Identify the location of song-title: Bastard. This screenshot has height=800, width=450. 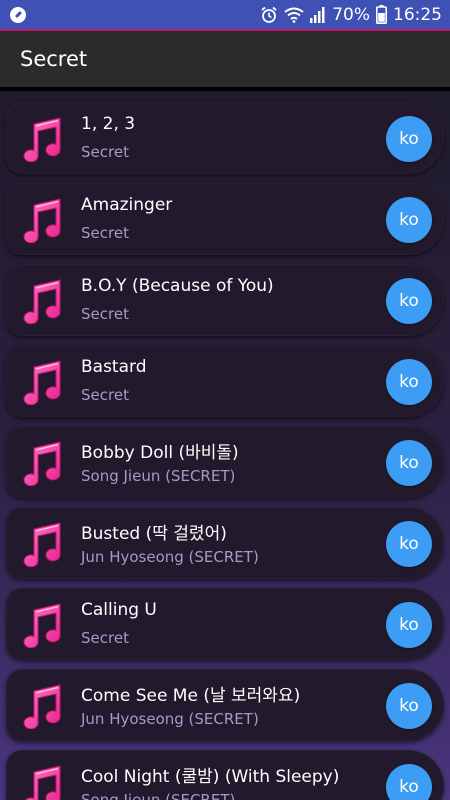
(114, 367).